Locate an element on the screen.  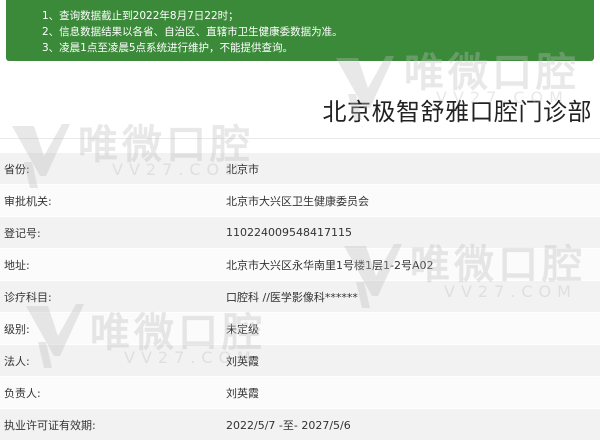
row-value: 口腔科 //医学影像科****** is located at coordinates (292, 297).